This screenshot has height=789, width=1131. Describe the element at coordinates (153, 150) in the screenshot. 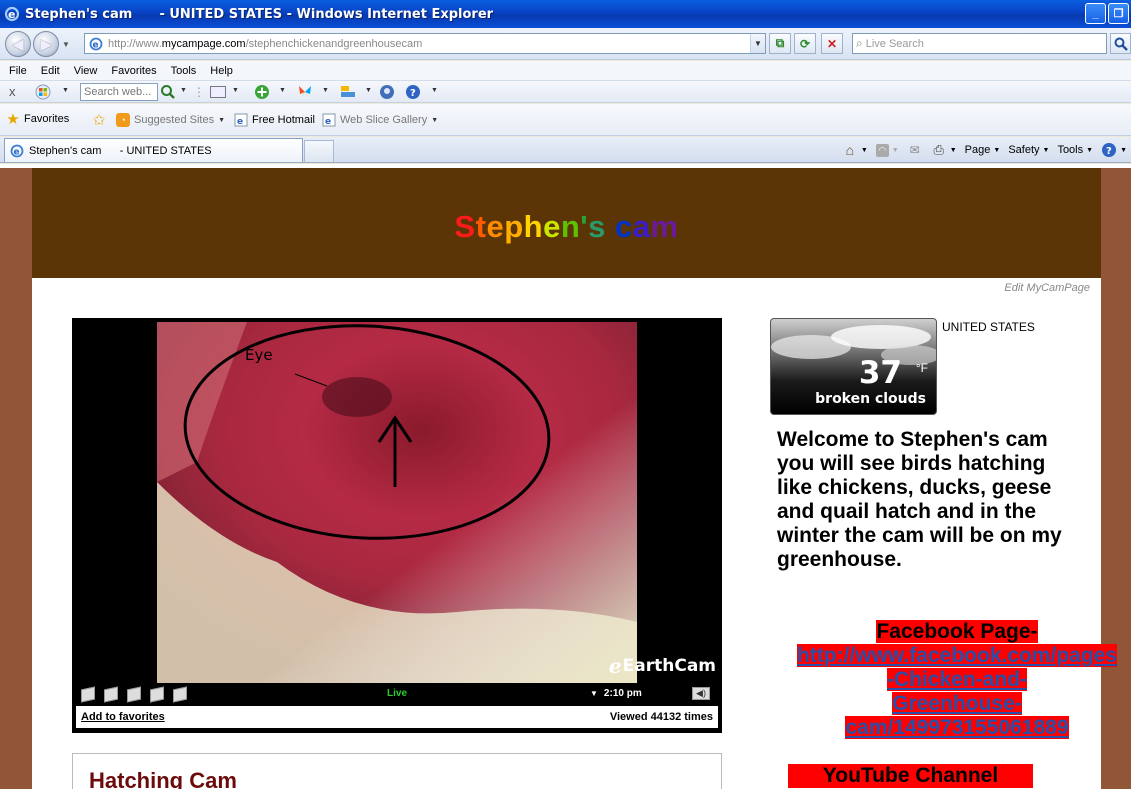

I see `tab-stephens-cam: e Stephen's cam - UNITED STATES` at that location.